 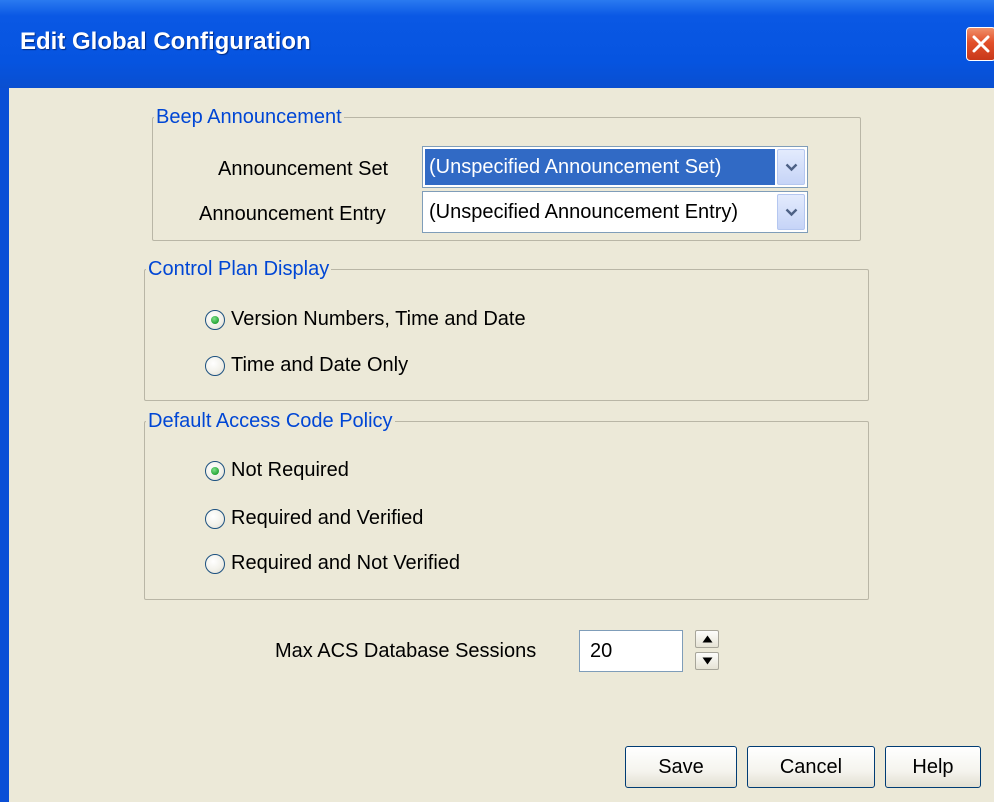 I want to click on close-button, so click(x=980, y=44).